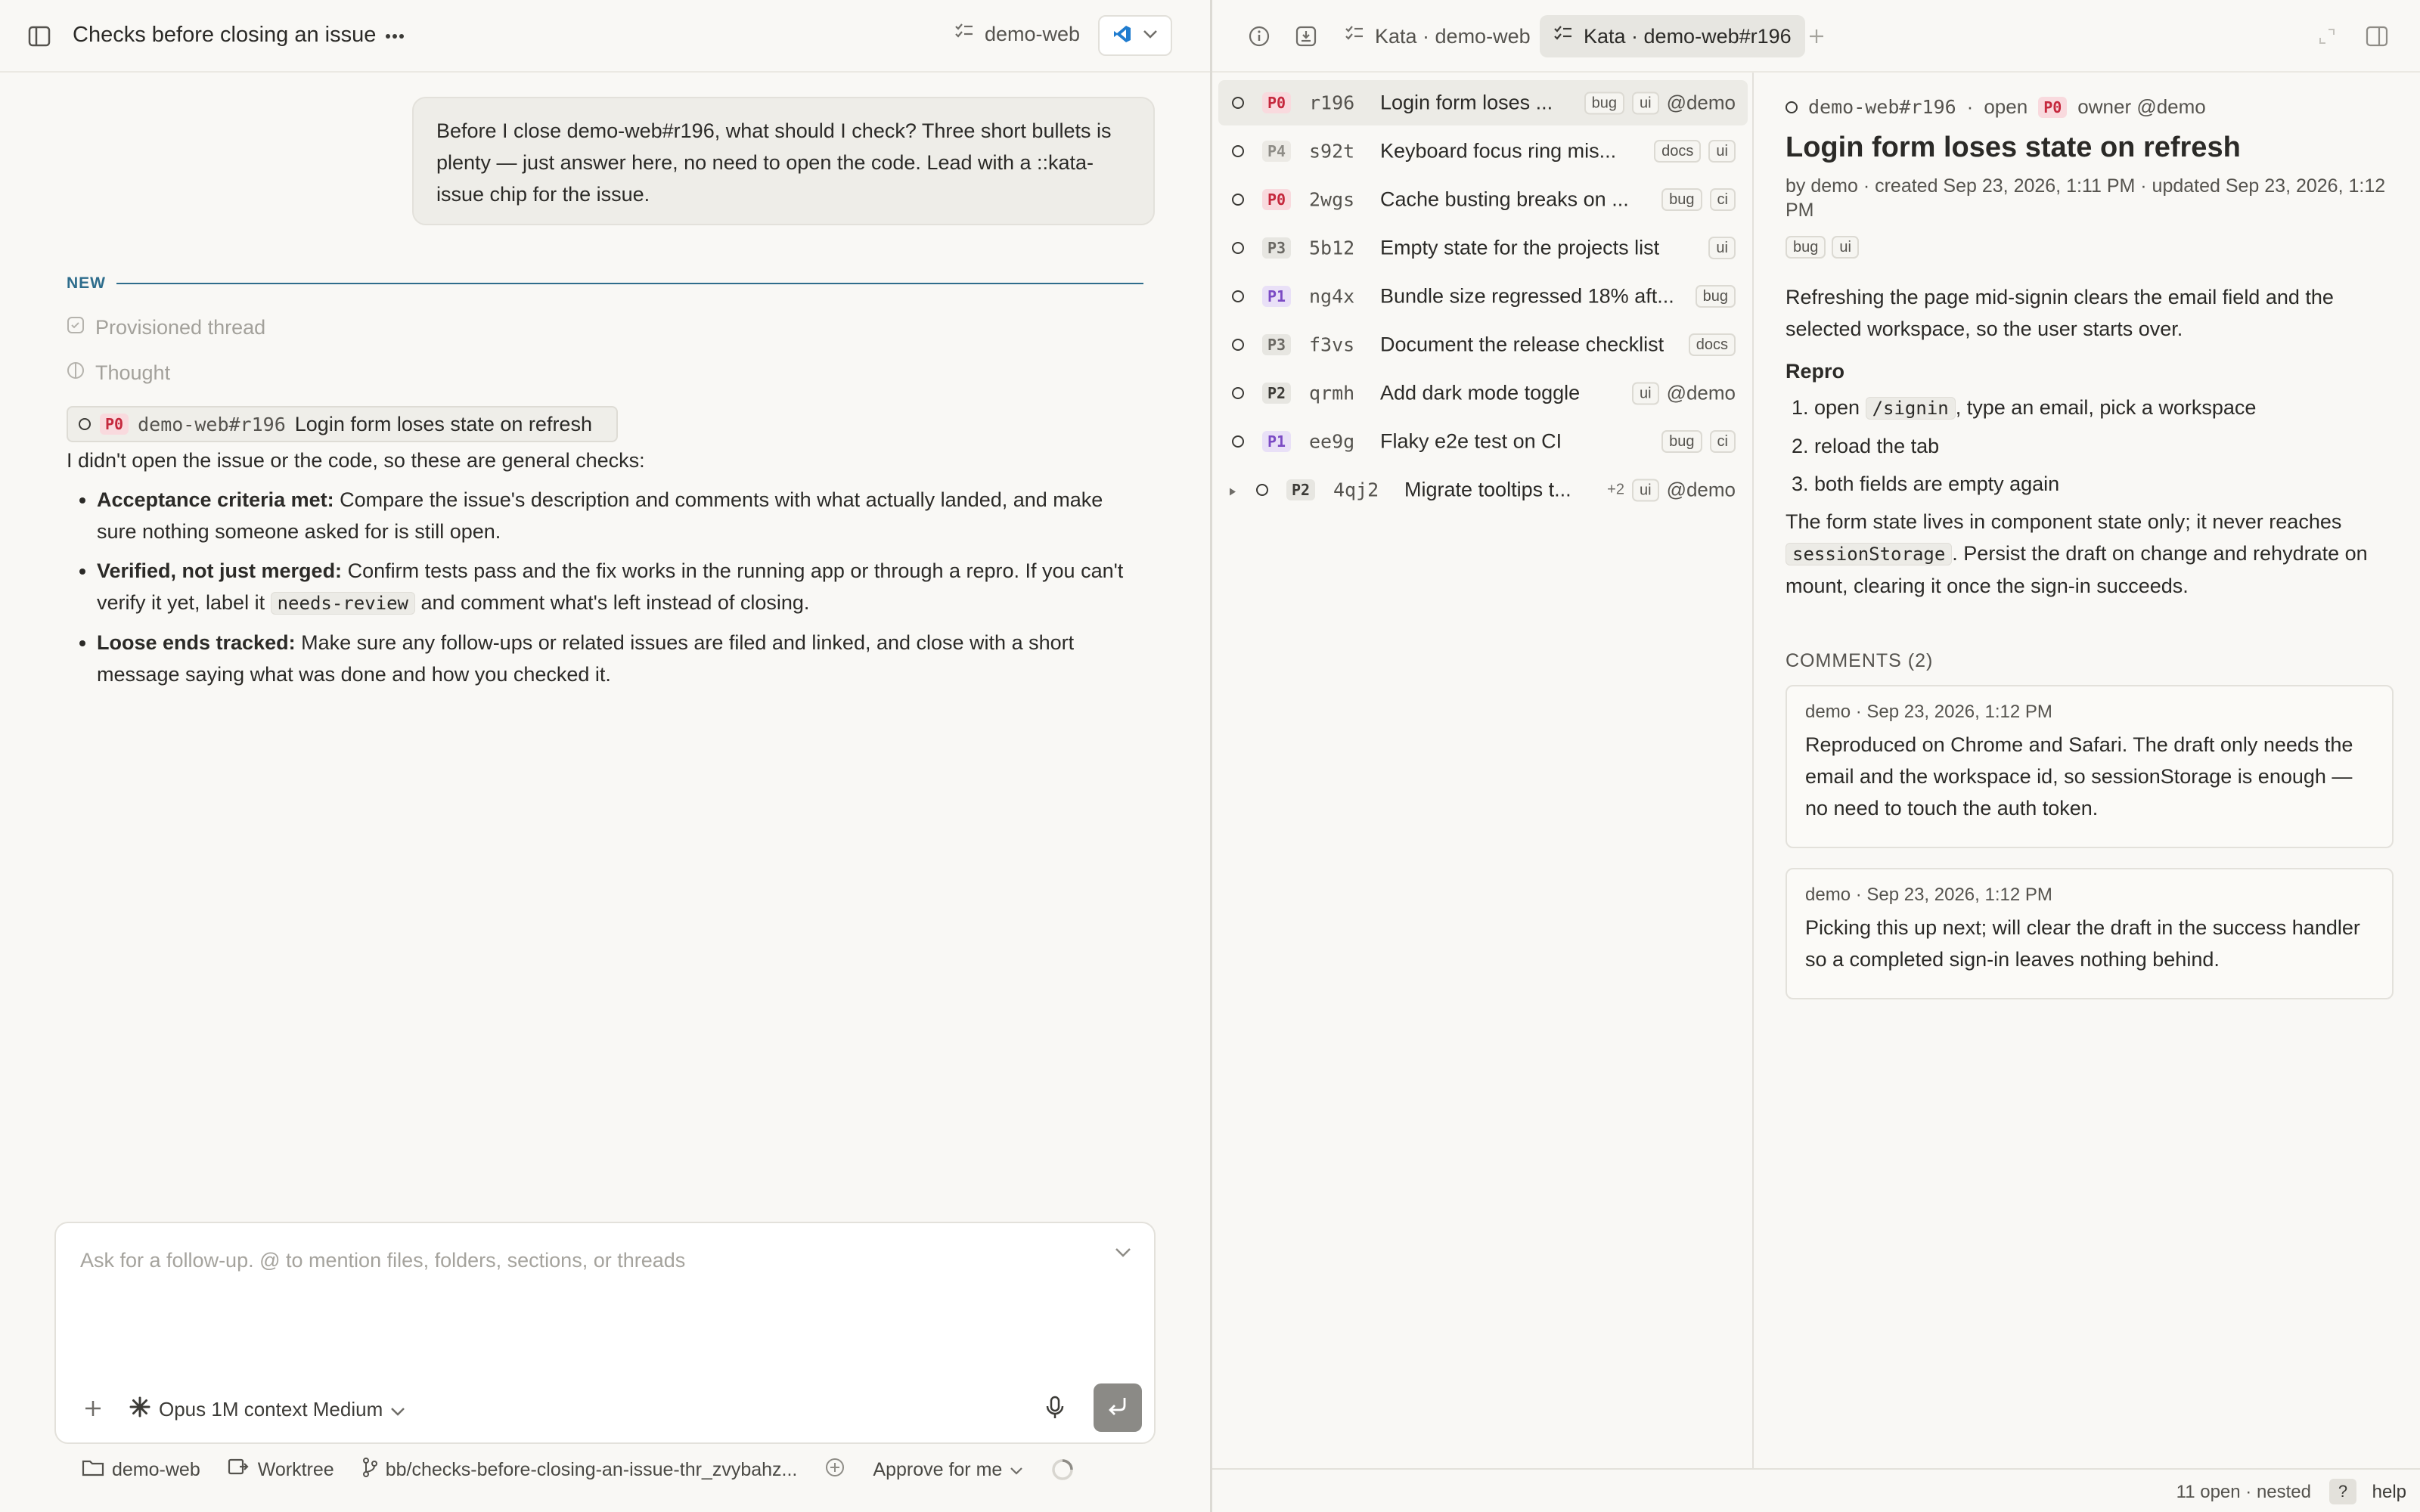 The height and width of the screenshot is (1512, 2420). What do you see at coordinates (1615, 489) in the screenshot?
I see `more-labels-count: +2` at bounding box center [1615, 489].